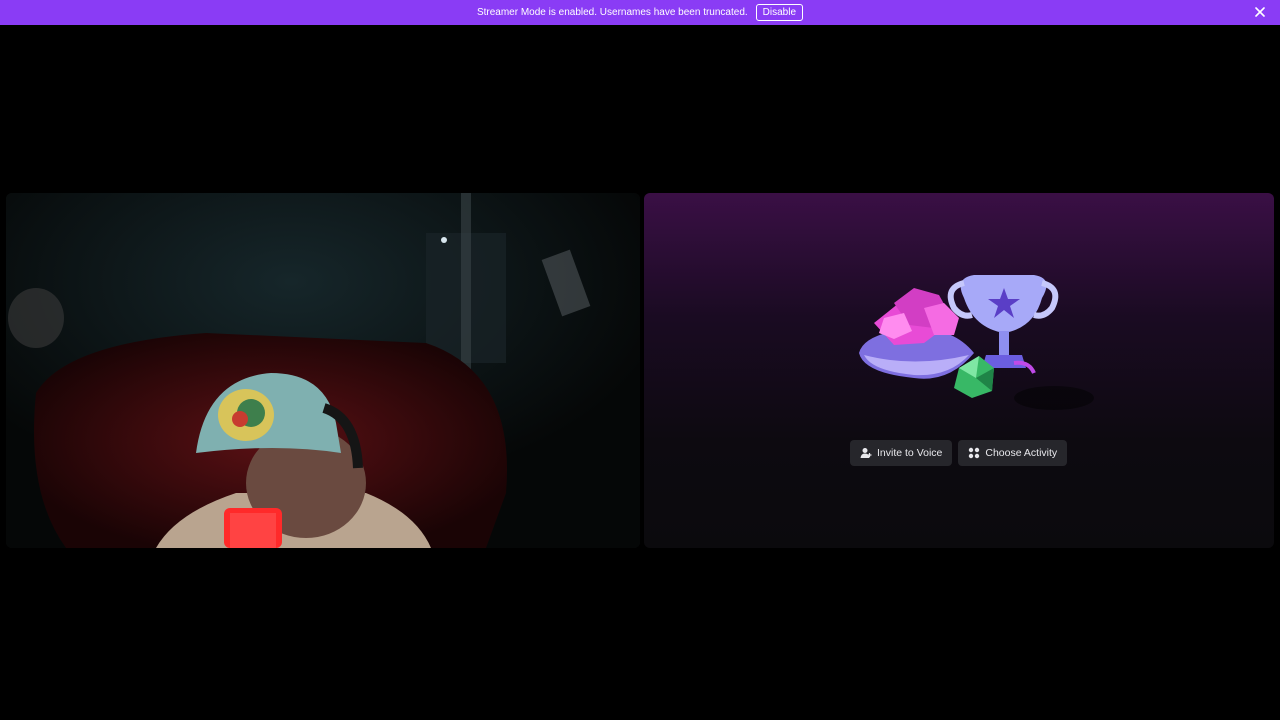 This screenshot has width=1280, height=720. I want to click on choose-activity-button: Choose Activity, so click(1013, 453).